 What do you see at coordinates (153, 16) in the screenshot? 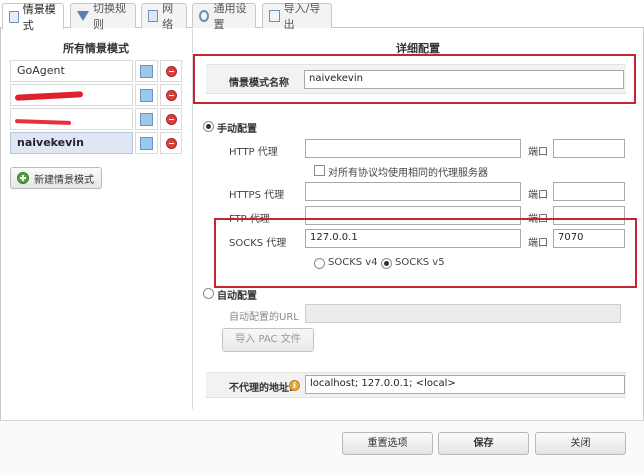
I see `network-icon` at bounding box center [153, 16].